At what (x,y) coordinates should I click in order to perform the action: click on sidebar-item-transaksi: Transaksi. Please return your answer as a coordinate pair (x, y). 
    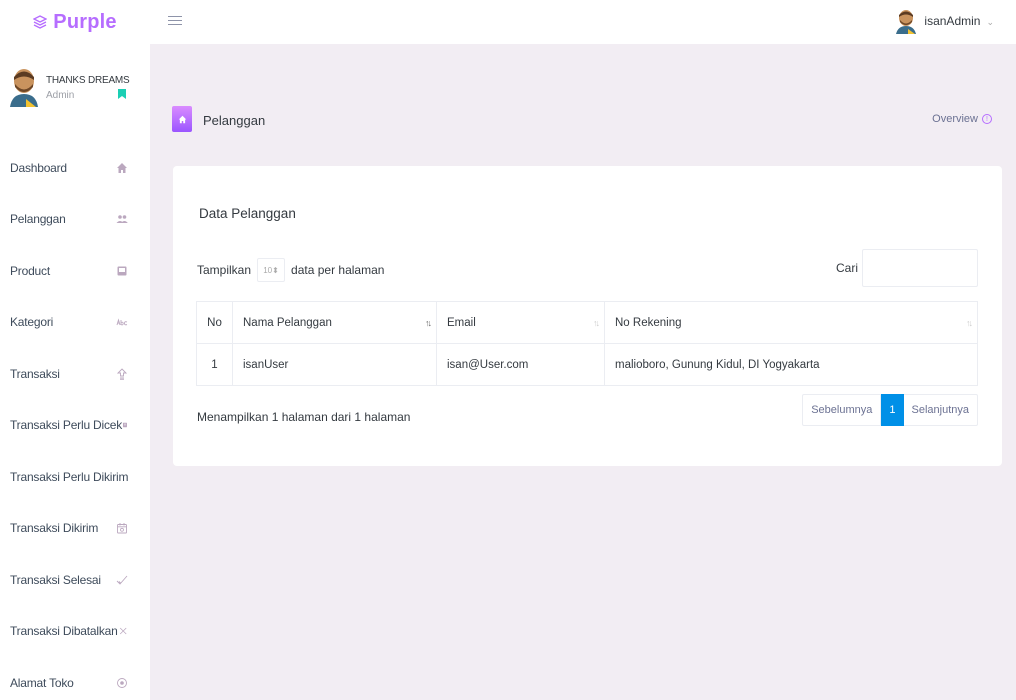
    Looking at the image, I should click on (75, 374).